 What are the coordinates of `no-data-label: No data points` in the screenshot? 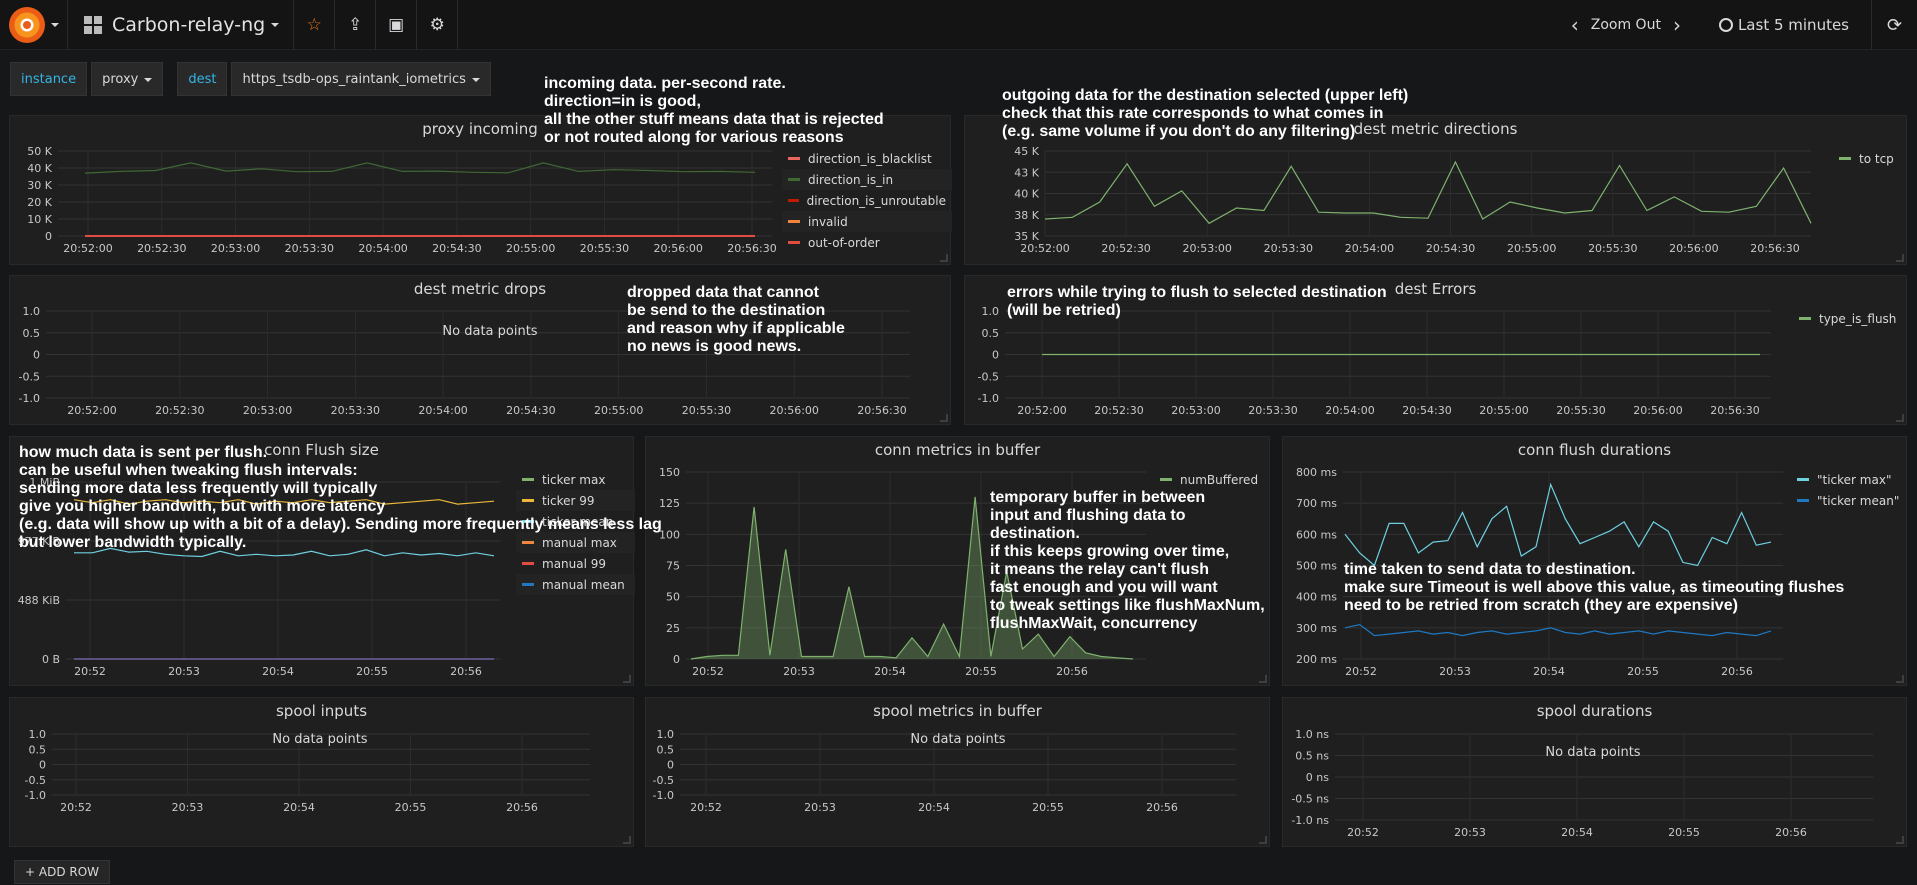 It's located at (490, 331).